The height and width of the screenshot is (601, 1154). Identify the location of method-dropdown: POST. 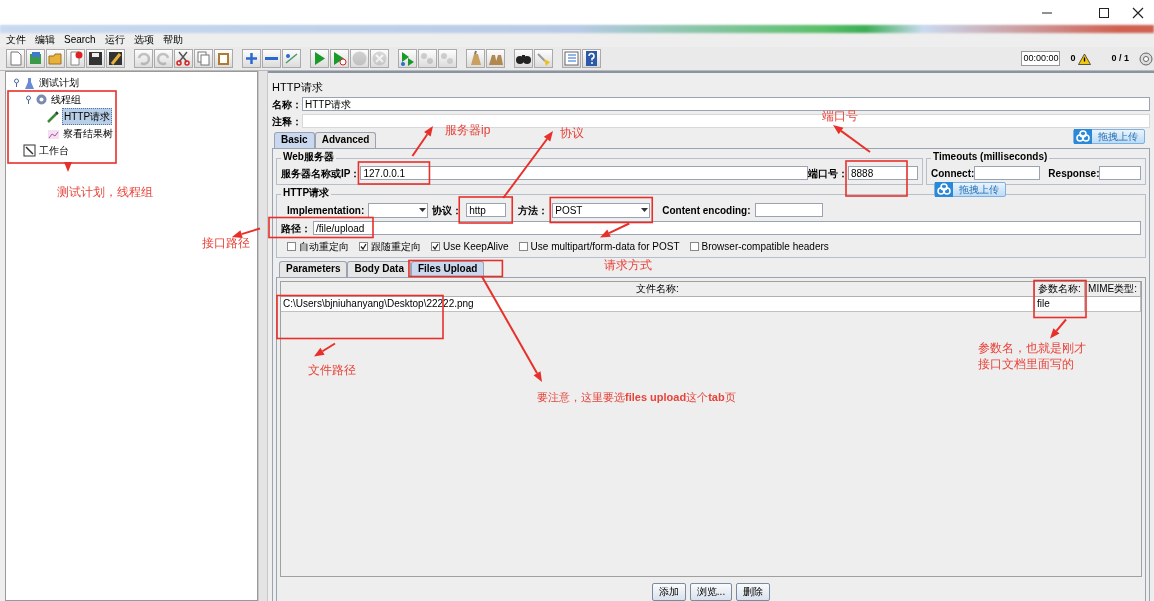
(601, 210).